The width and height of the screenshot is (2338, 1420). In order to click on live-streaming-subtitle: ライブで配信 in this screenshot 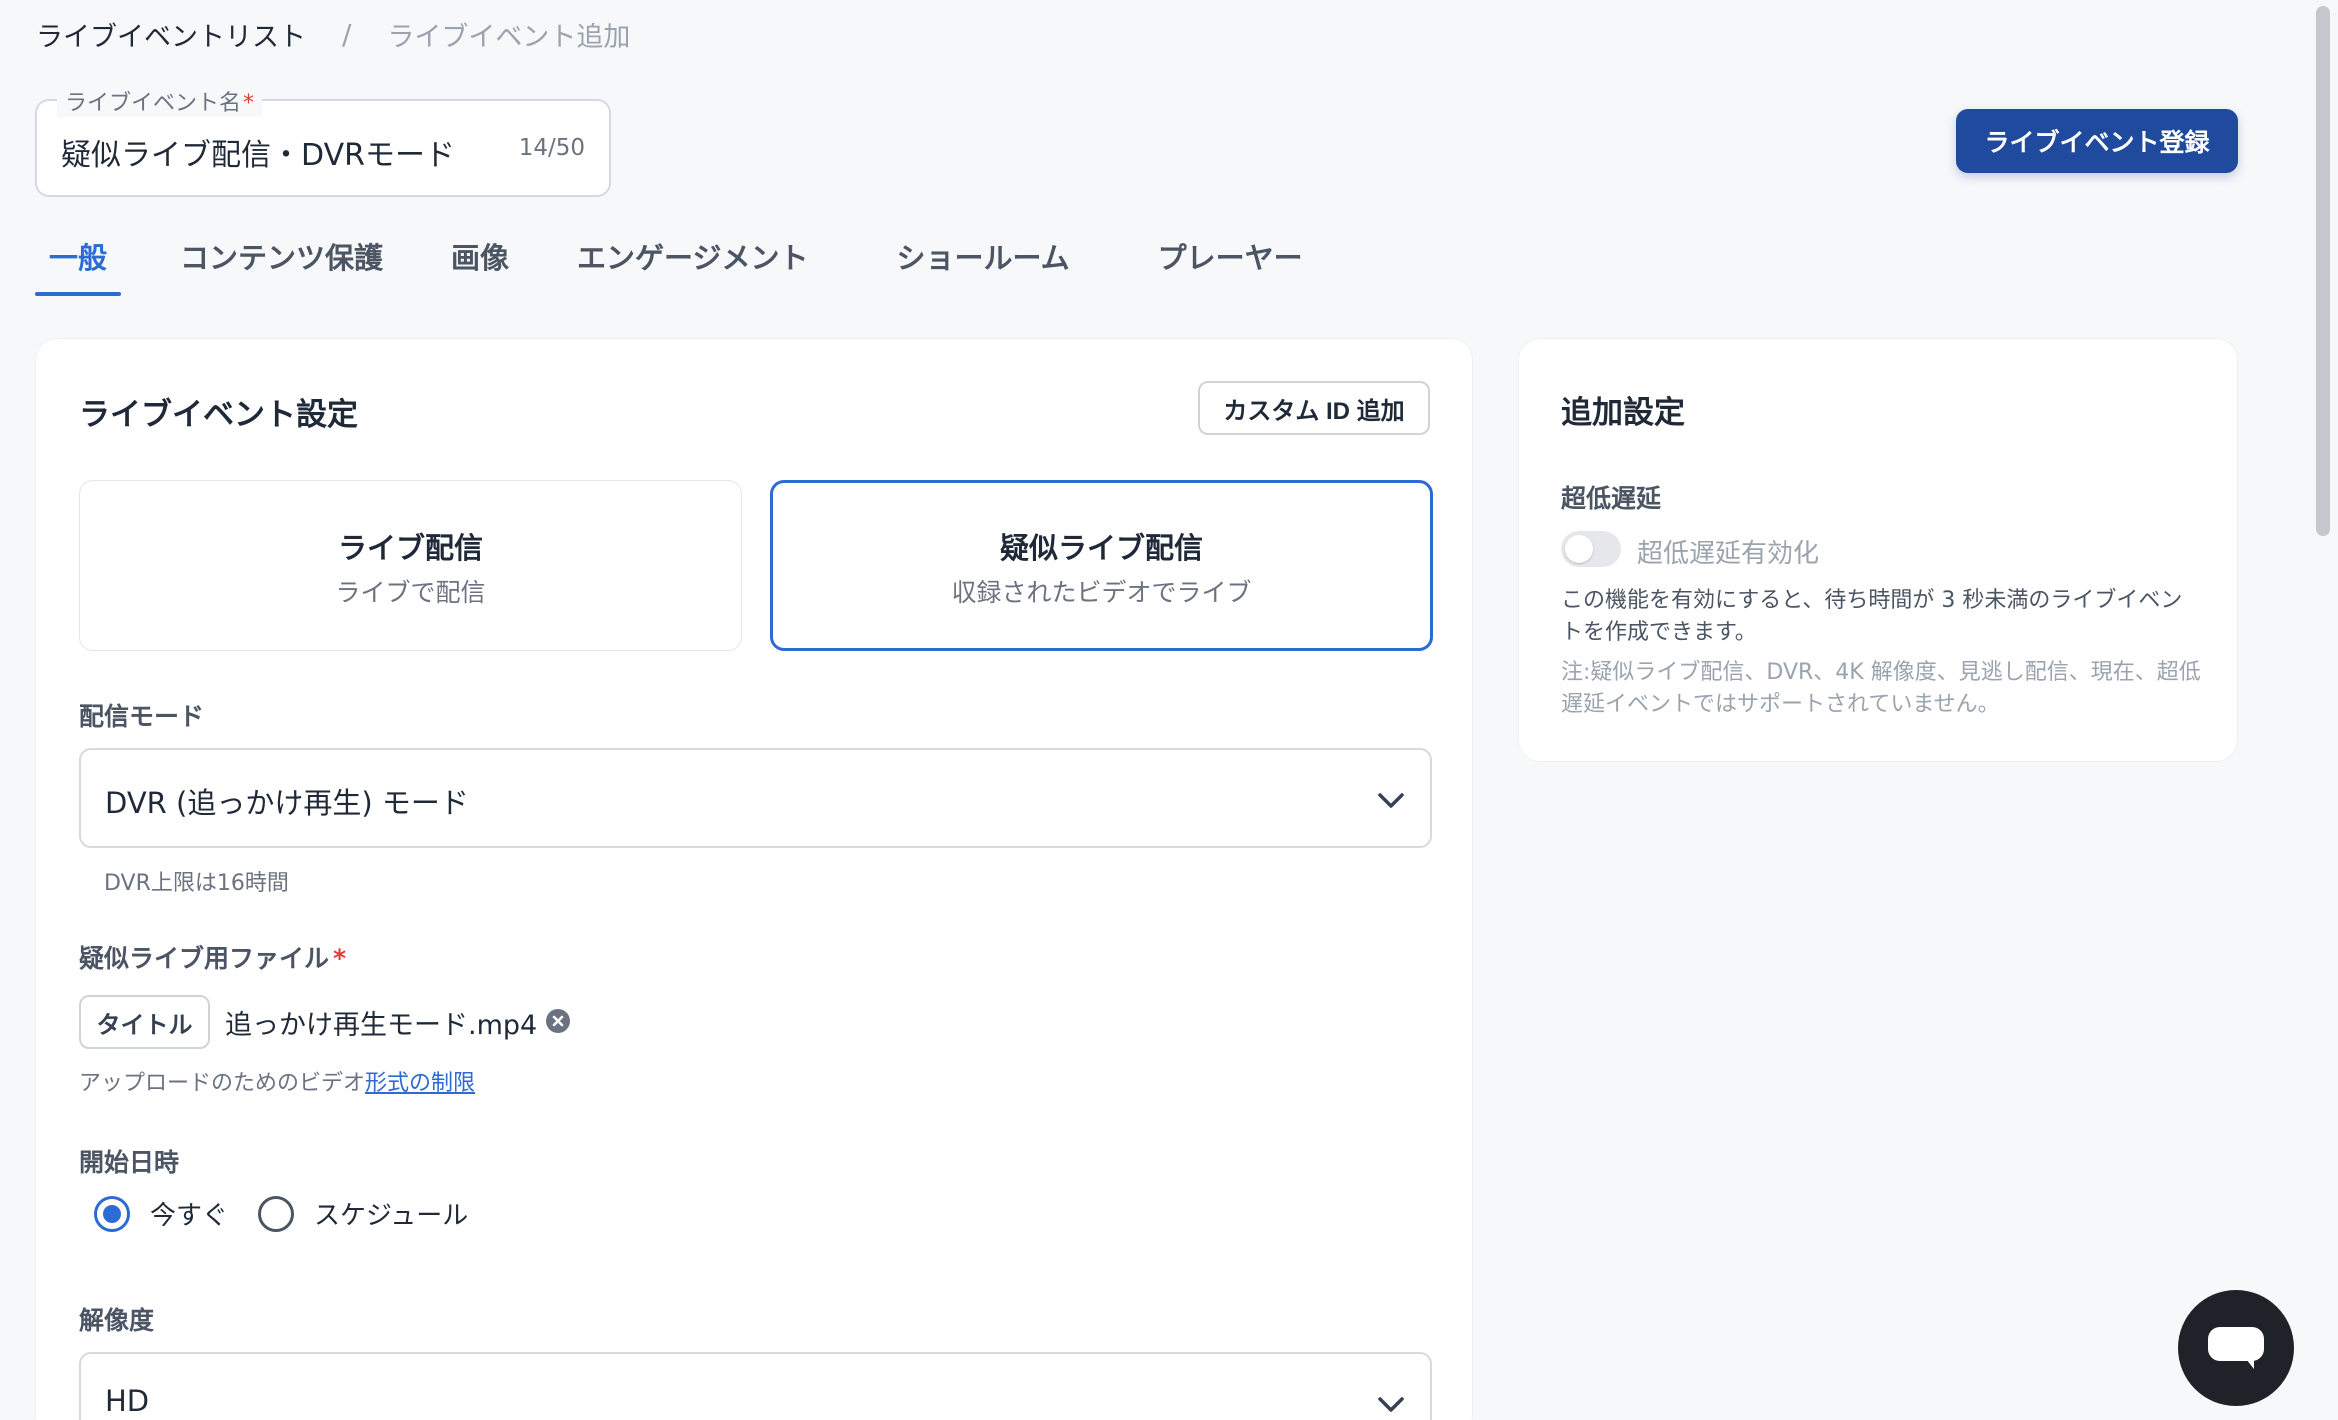, I will do `click(410, 592)`.